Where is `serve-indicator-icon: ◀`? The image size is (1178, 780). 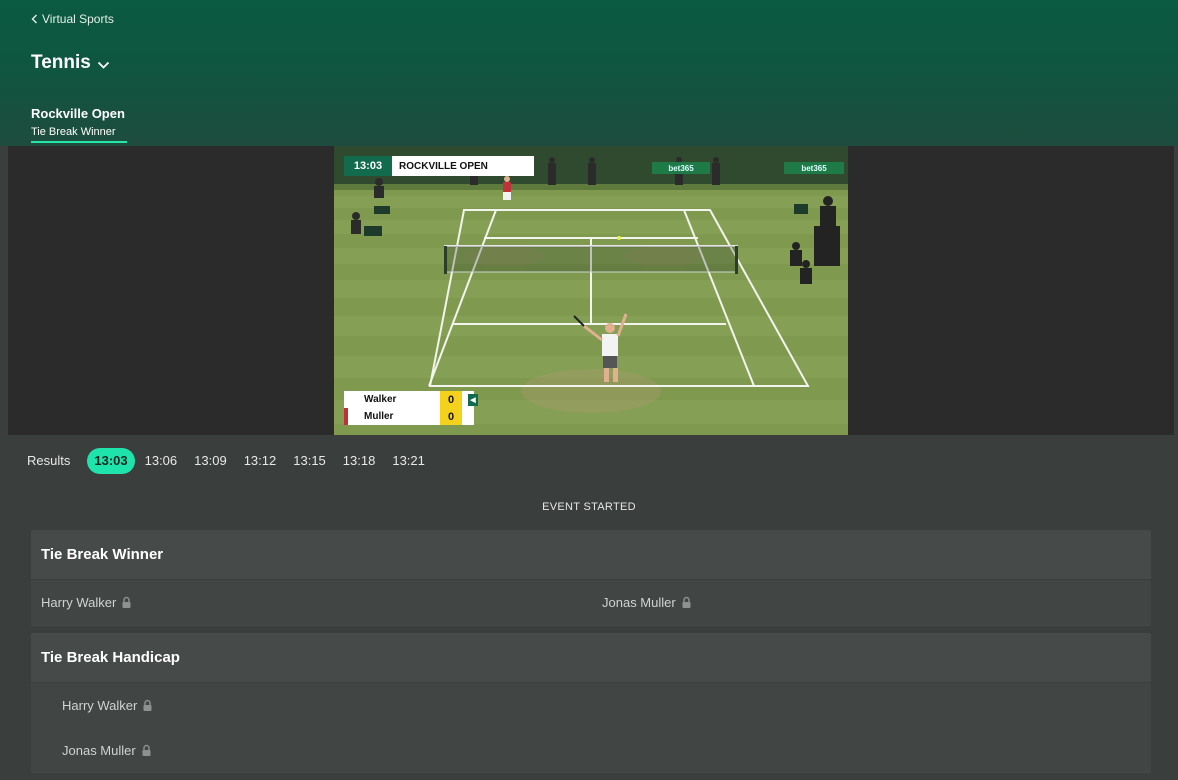 serve-indicator-icon: ◀ is located at coordinates (473, 400).